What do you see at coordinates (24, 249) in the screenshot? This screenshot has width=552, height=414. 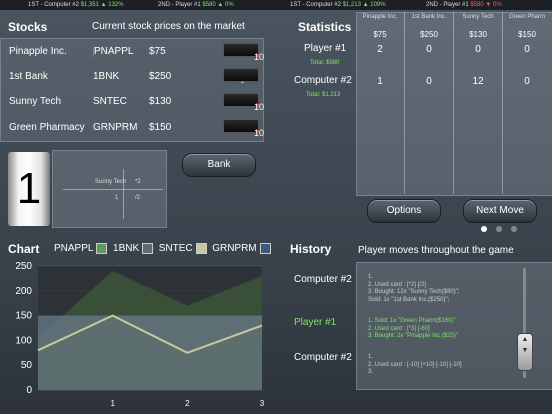 I see `chart-title: Chart` at bounding box center [24, 249].